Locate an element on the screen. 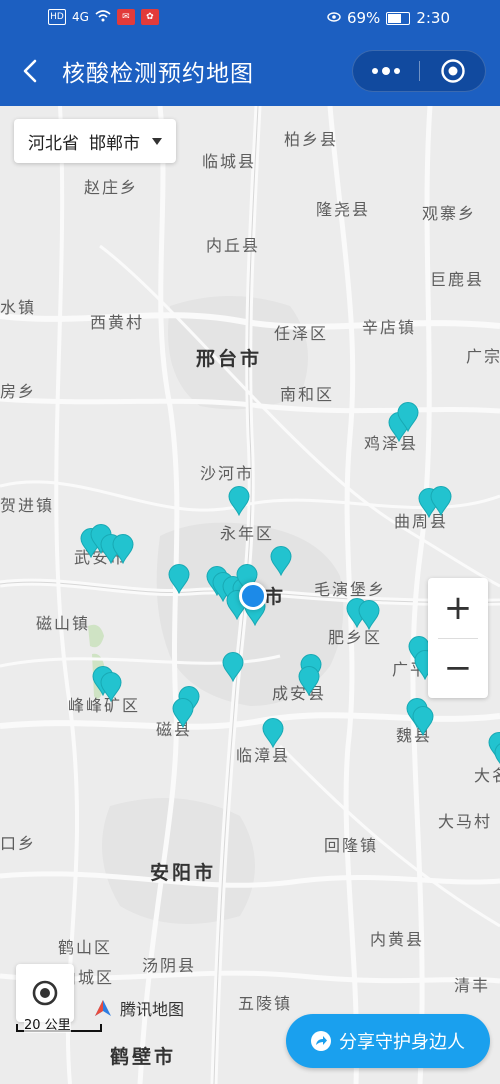  back-button is located at coordinates (31, 71).